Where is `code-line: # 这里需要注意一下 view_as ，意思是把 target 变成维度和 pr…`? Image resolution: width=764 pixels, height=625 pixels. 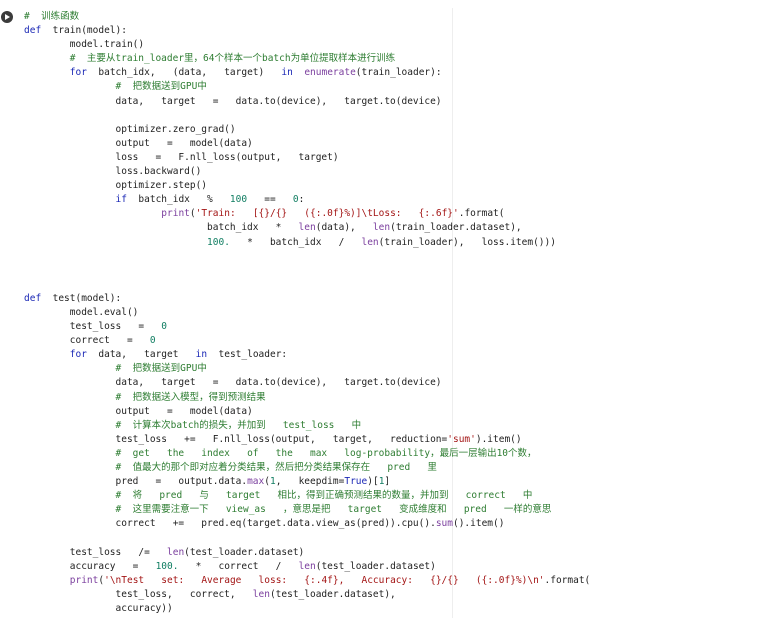
code-line: # 这里需要注意一下 view_as ，意思是把 target 变成维度和 pr… is located at coordinates (307, 510).